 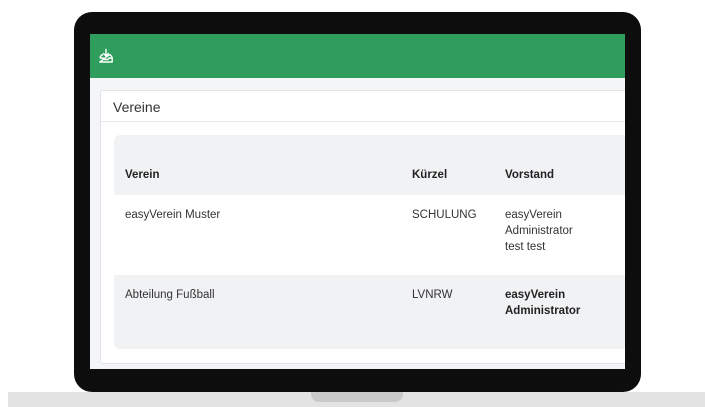 What do you see at coordinates (357, 56) in the screenshot?
I see `app-header-bar` at bounding box center [357, 56].